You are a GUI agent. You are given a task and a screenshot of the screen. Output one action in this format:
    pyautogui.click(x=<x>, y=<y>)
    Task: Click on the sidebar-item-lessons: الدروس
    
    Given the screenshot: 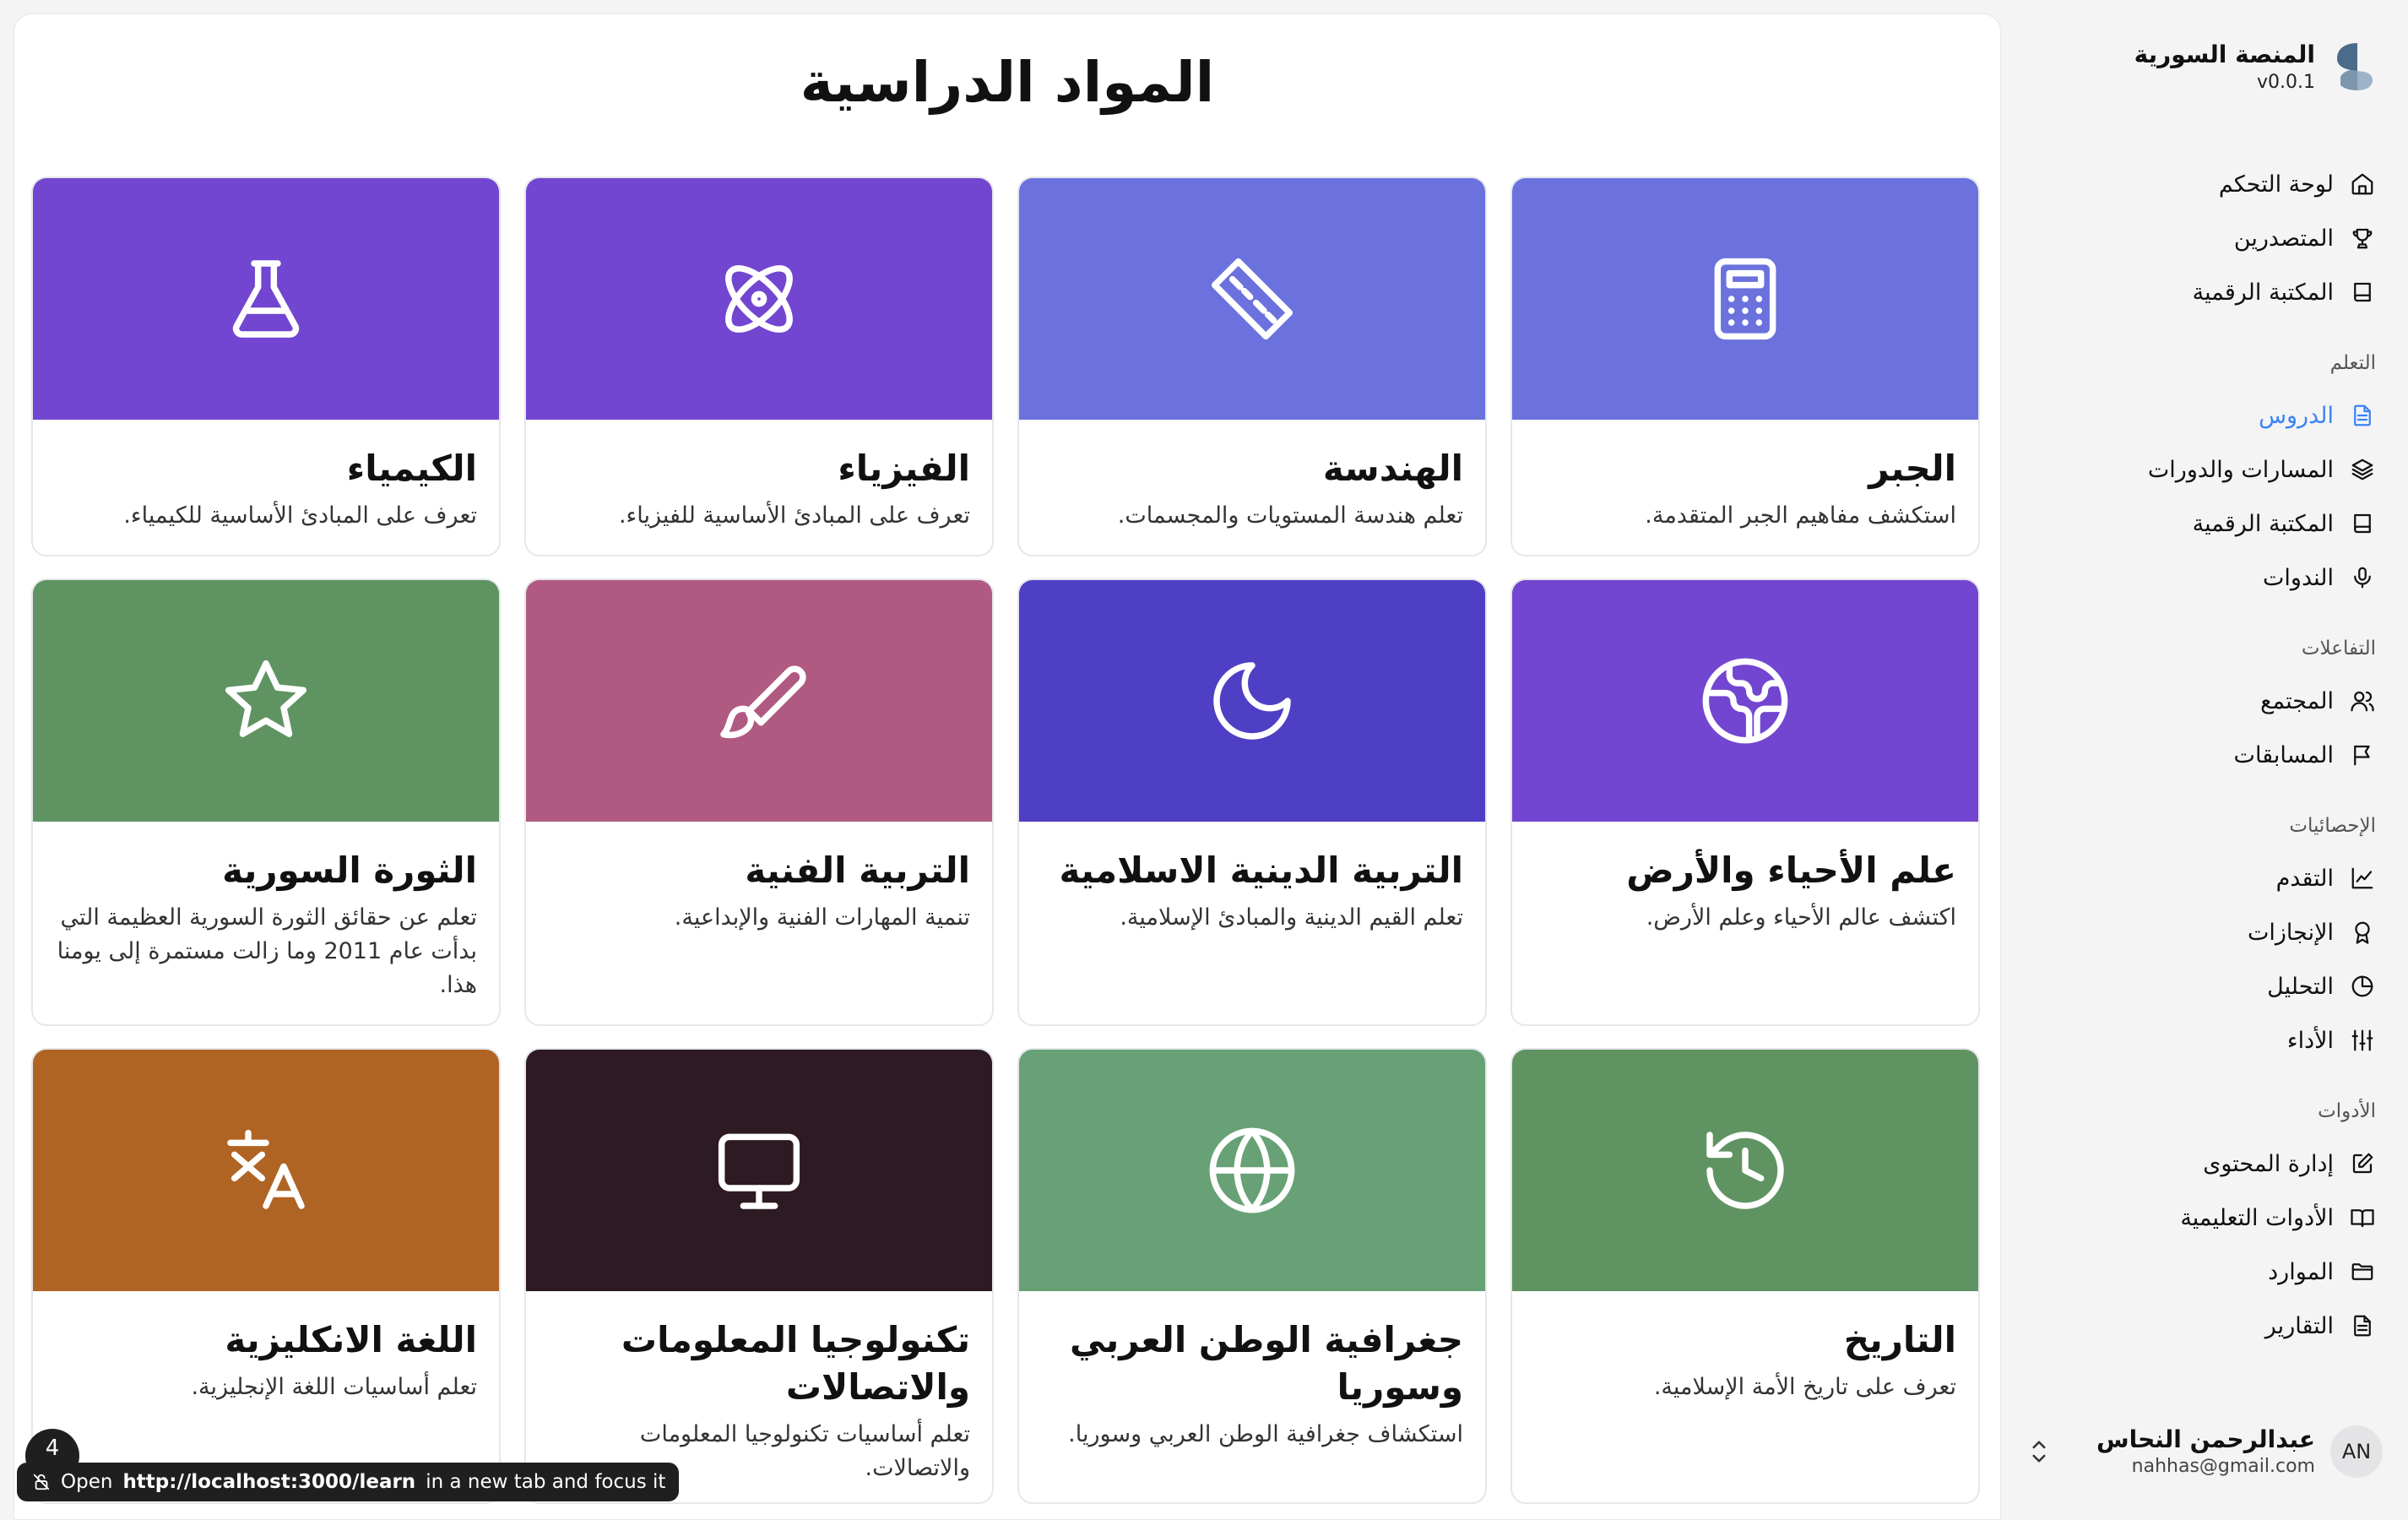 What is the action you would take?
    pyautogui.click(x=2204, y=415)
    